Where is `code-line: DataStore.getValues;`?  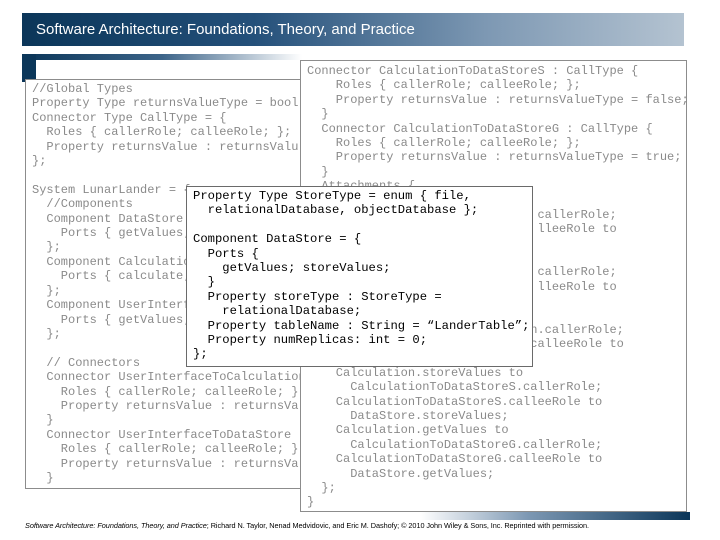
code-line: DataStore.getValues; is located at coordinates (401, 473).